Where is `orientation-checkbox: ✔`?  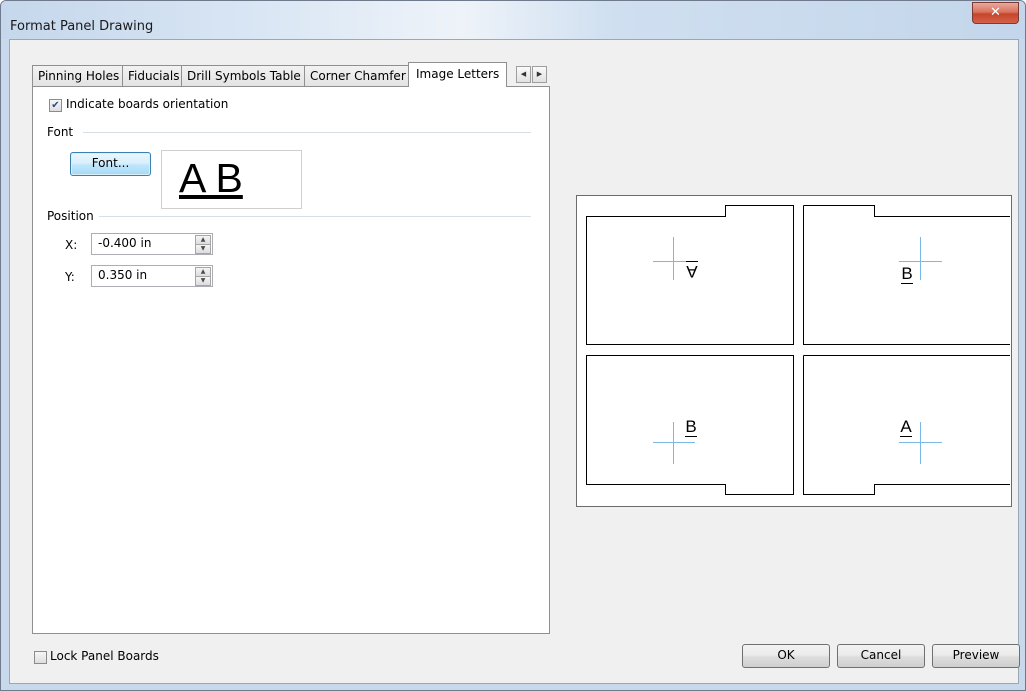 orientation-checkbox: ✔ is located at coordinates (55, 105).